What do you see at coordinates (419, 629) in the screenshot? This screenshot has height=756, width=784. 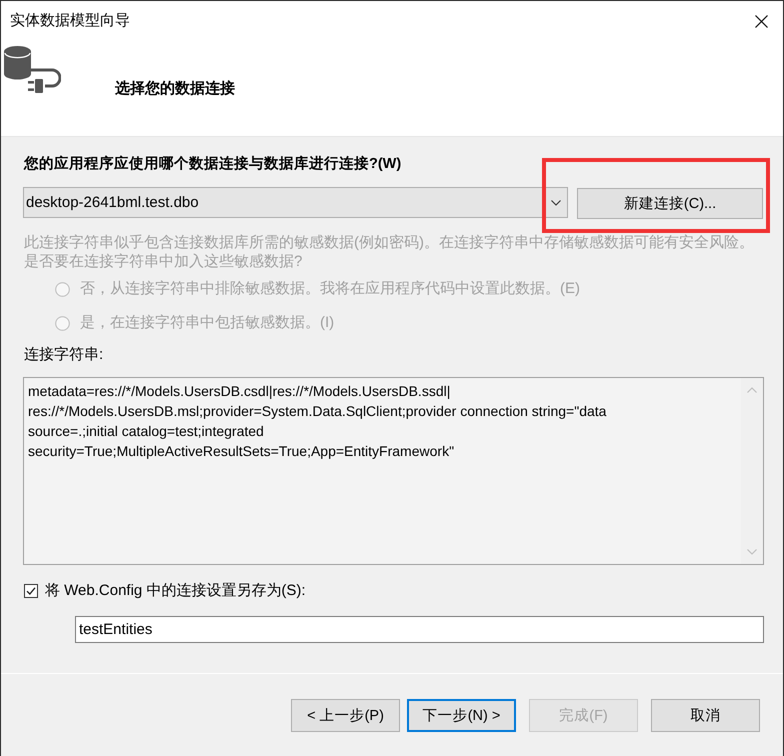 I see `entity-name-field: testEntities` at bounding box center [419, 629].